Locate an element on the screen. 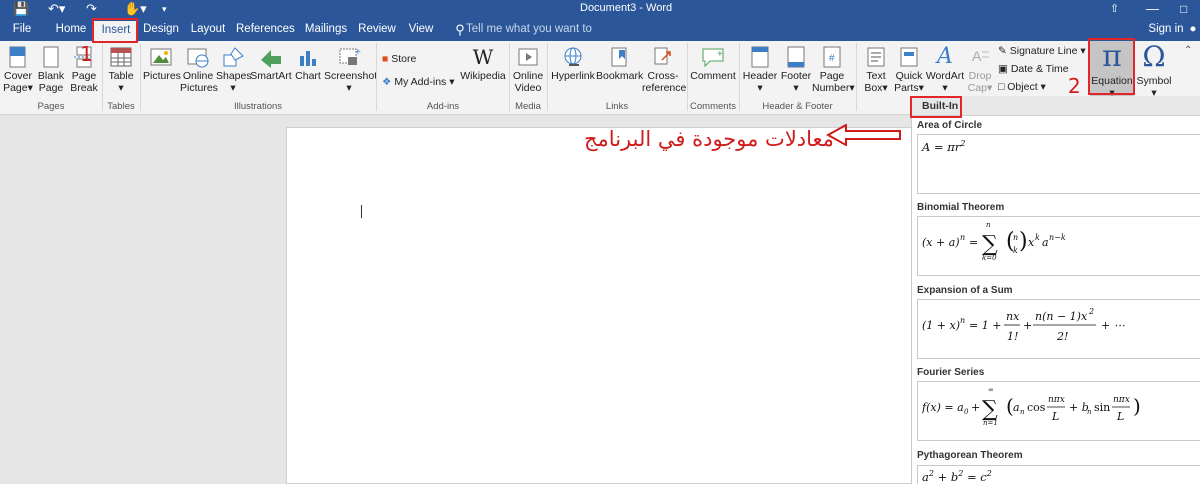  svg-text: a is located at coordinates (1016, 407).